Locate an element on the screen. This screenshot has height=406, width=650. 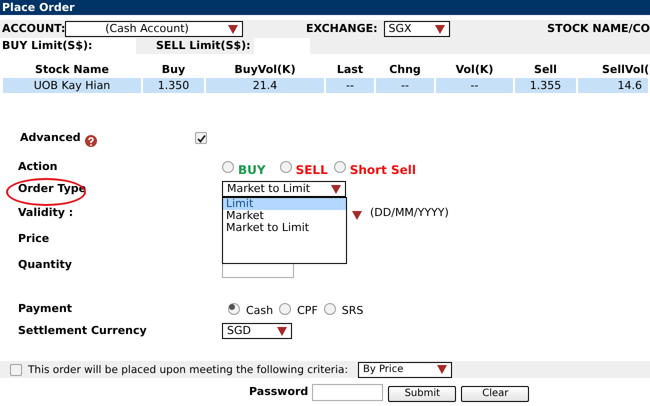
account-select: (Cash Account) is located at coordinates (154, 29).